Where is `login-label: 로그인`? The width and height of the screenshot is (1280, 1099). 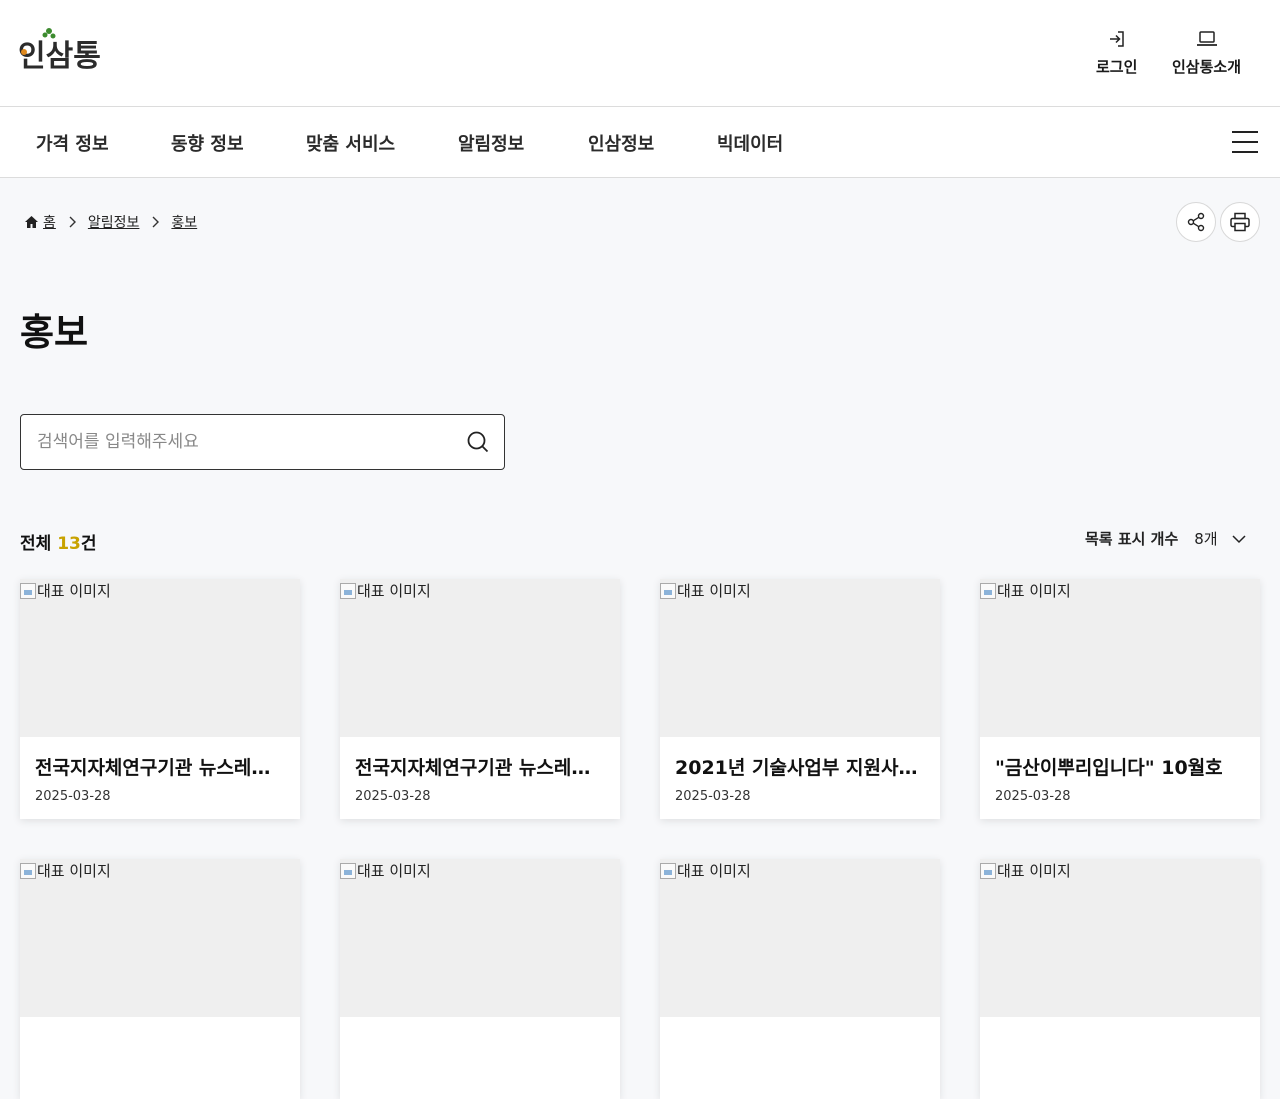 login-label: 로그인 is located at coordinates (1117, 67).